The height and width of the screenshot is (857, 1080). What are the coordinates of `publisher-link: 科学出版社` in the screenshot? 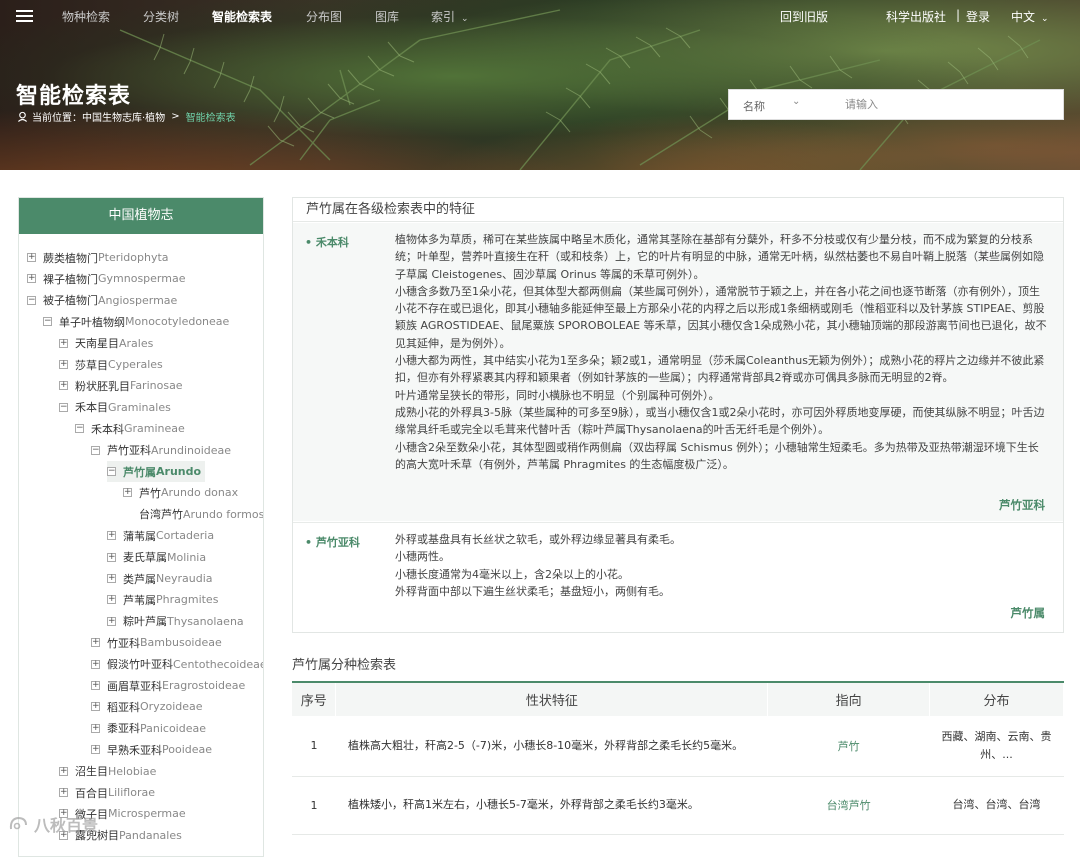 It's located at (916, 16).